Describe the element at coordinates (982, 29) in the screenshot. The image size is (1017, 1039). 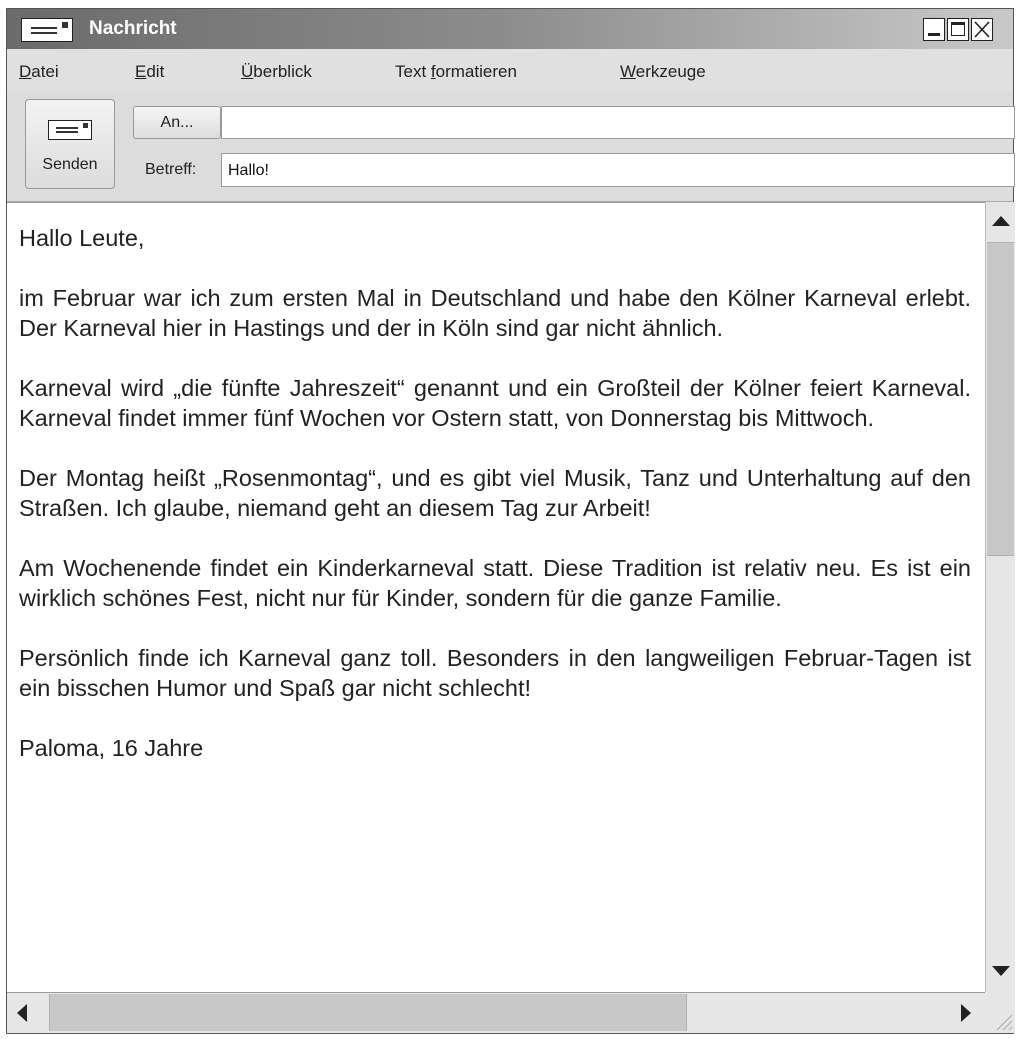
I see `close-icon` at that location.